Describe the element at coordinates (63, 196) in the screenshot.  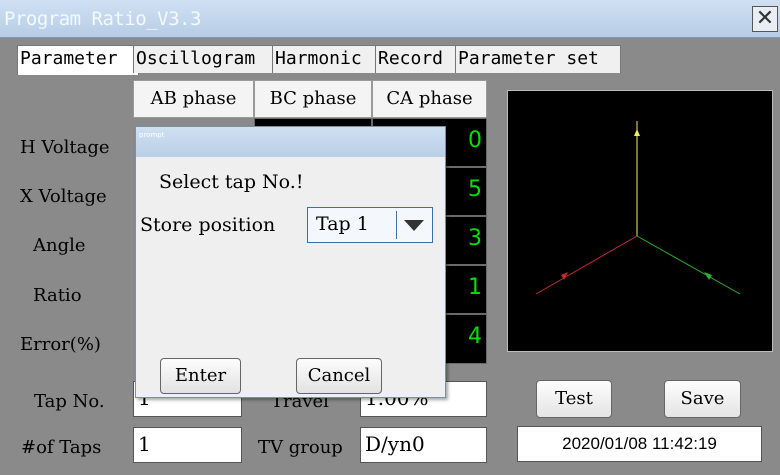
I see `row-label-x-voltage: X Voltage` at that location.